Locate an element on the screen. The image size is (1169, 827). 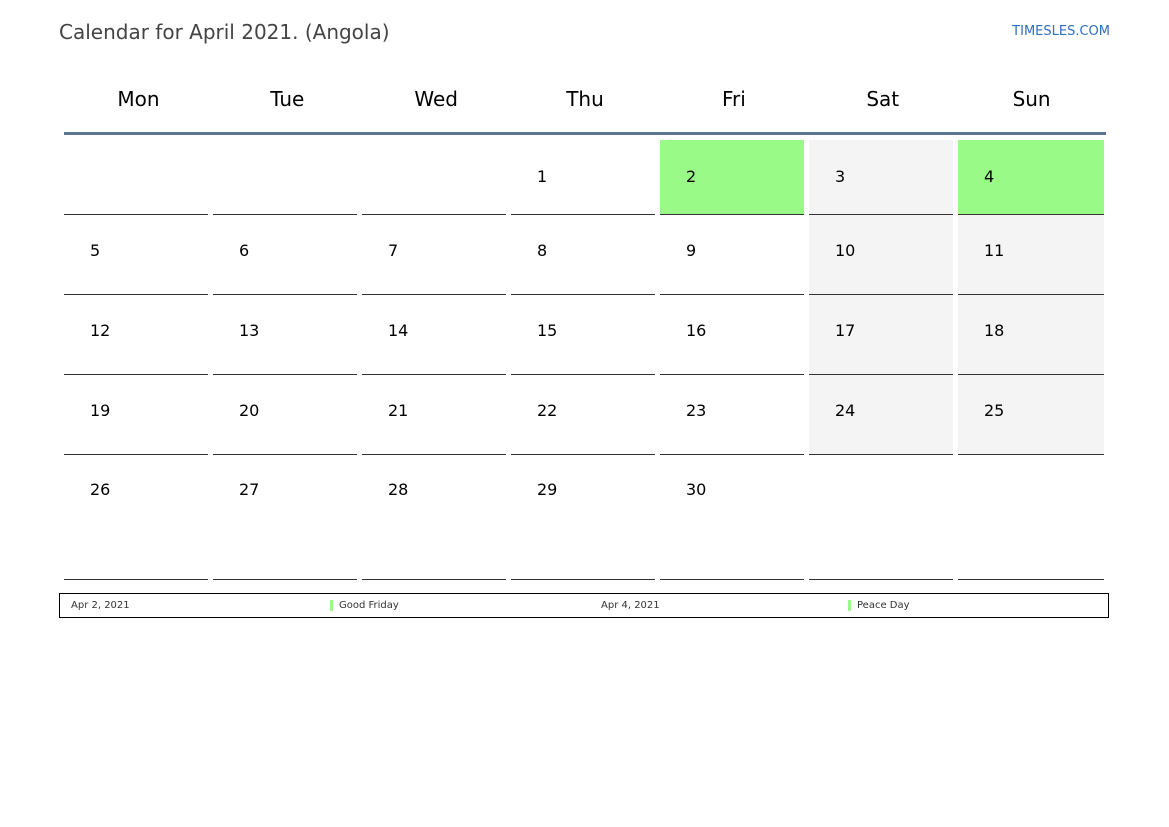
day-cell: 12 is located at coordinates (136, 335).